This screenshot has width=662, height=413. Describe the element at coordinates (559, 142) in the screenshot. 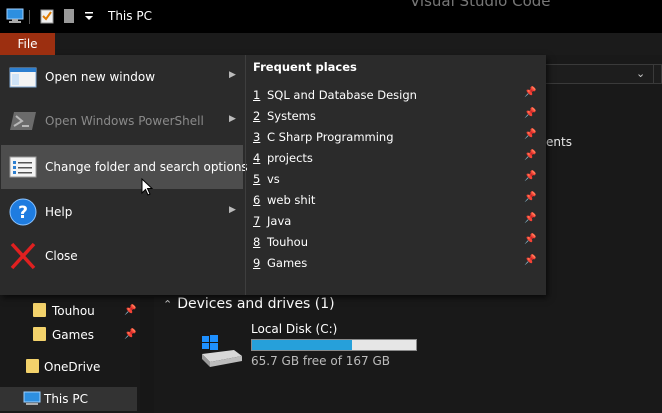

I see `background-partial-text: ents` at that location.